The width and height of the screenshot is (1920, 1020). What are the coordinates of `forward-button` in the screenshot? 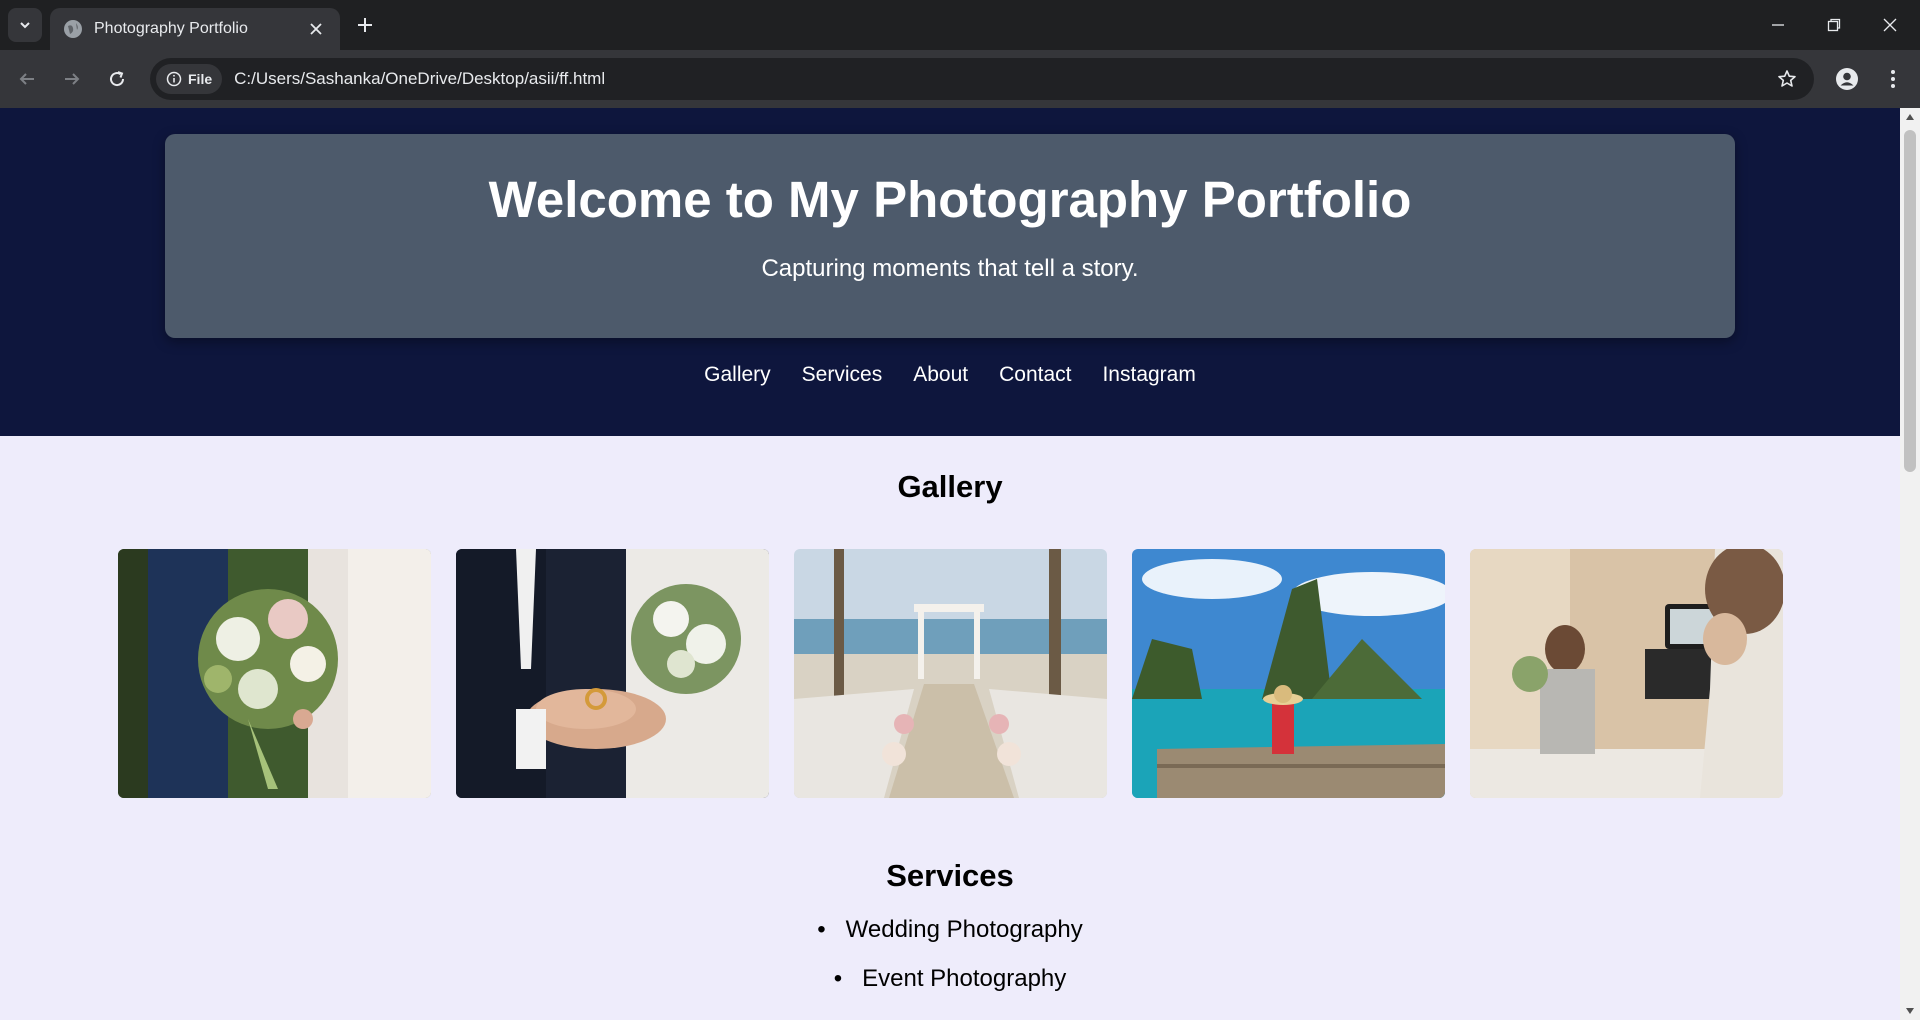 It's located at (72, 79).